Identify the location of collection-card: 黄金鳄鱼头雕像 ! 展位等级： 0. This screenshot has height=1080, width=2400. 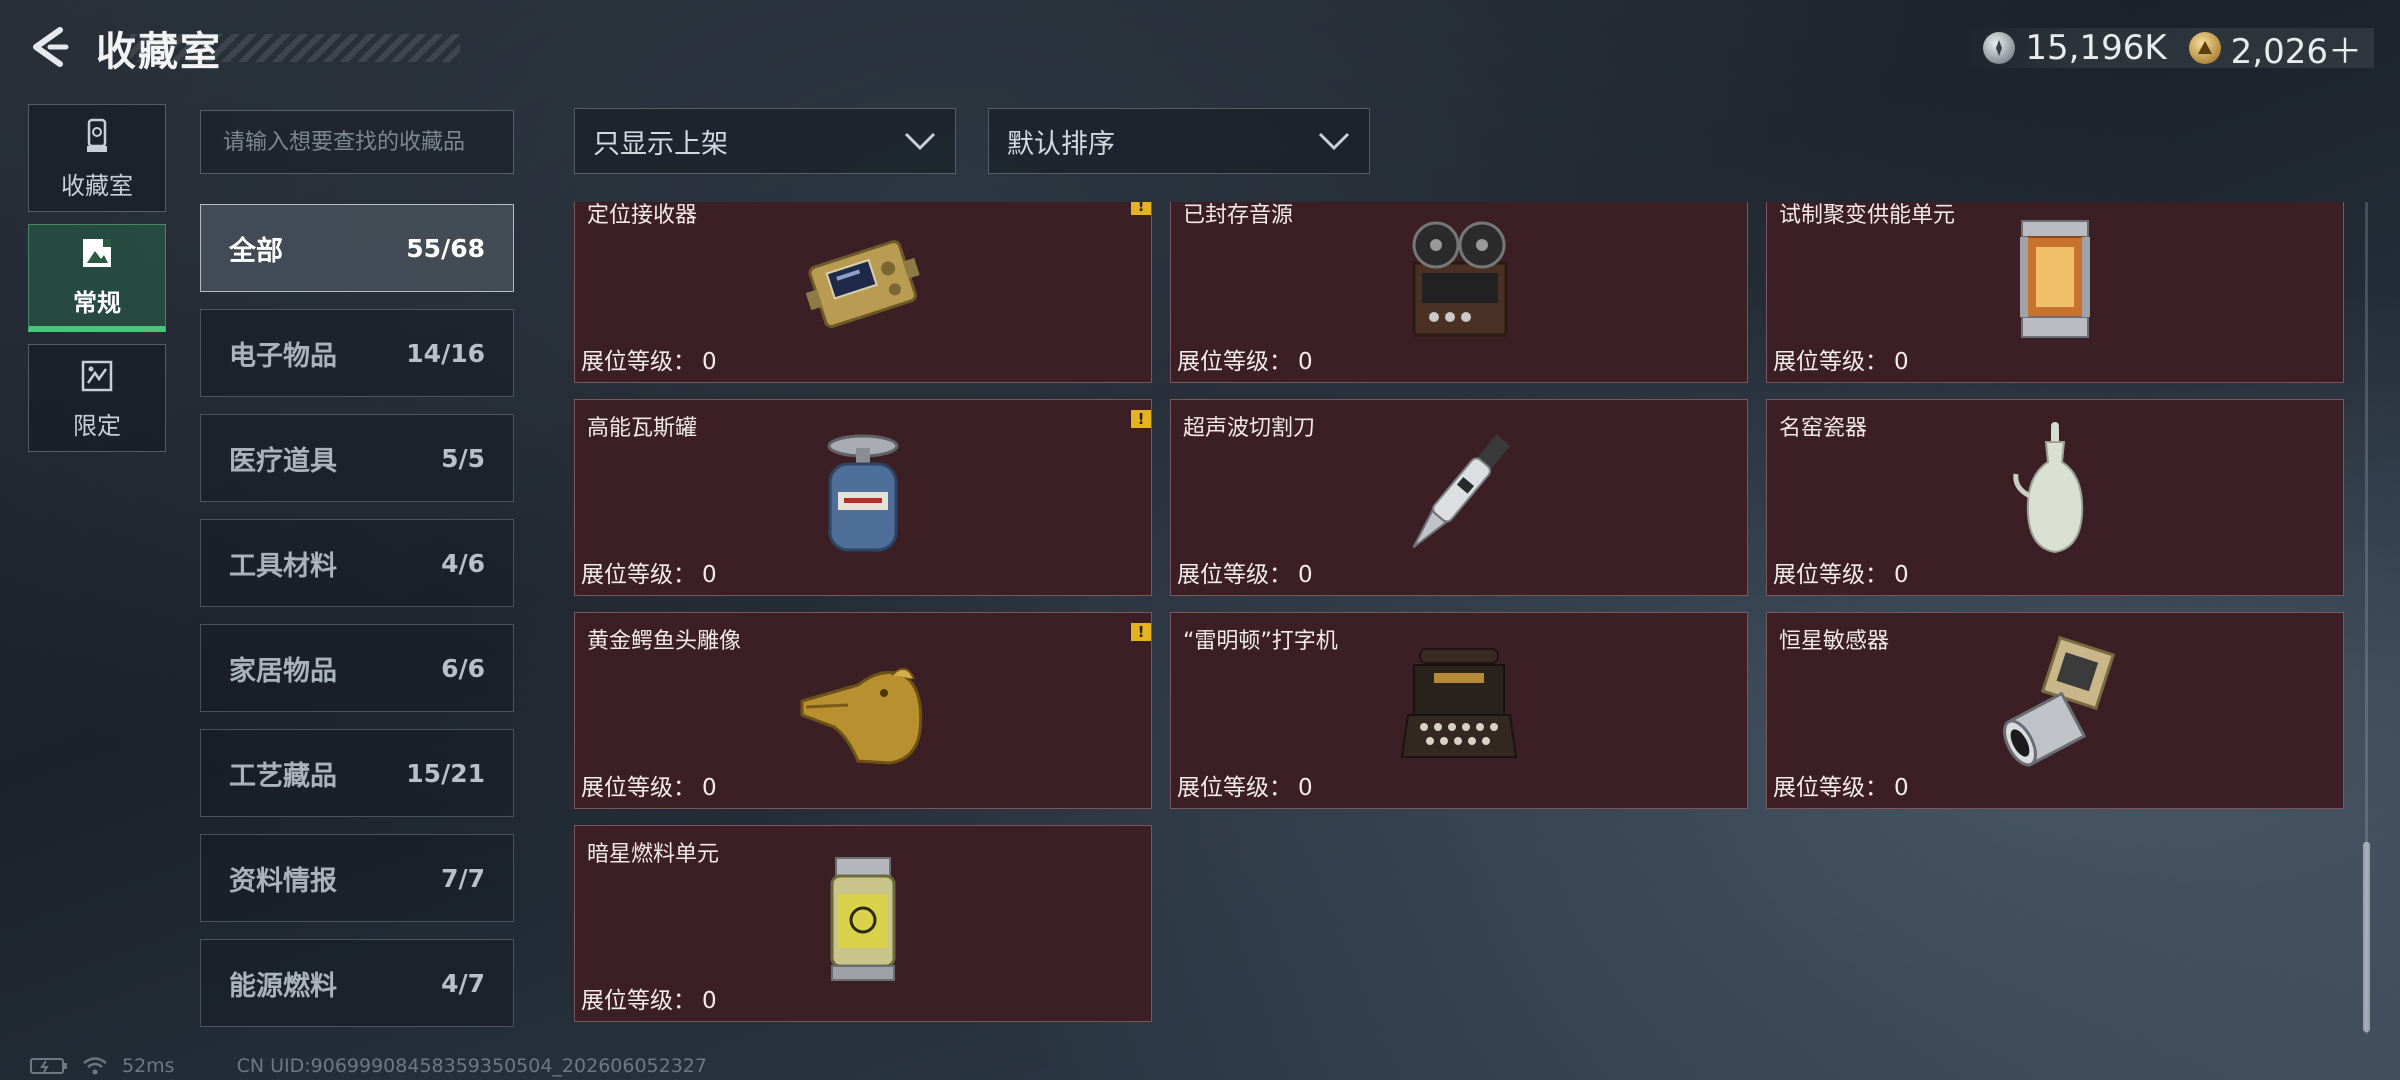
(863, 710).